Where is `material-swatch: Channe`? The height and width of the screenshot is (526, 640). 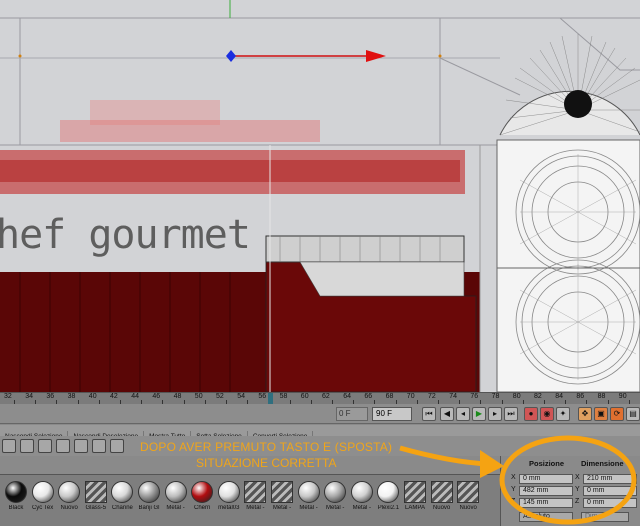
material-swatch: Channe is located at coordinates (122, 501).